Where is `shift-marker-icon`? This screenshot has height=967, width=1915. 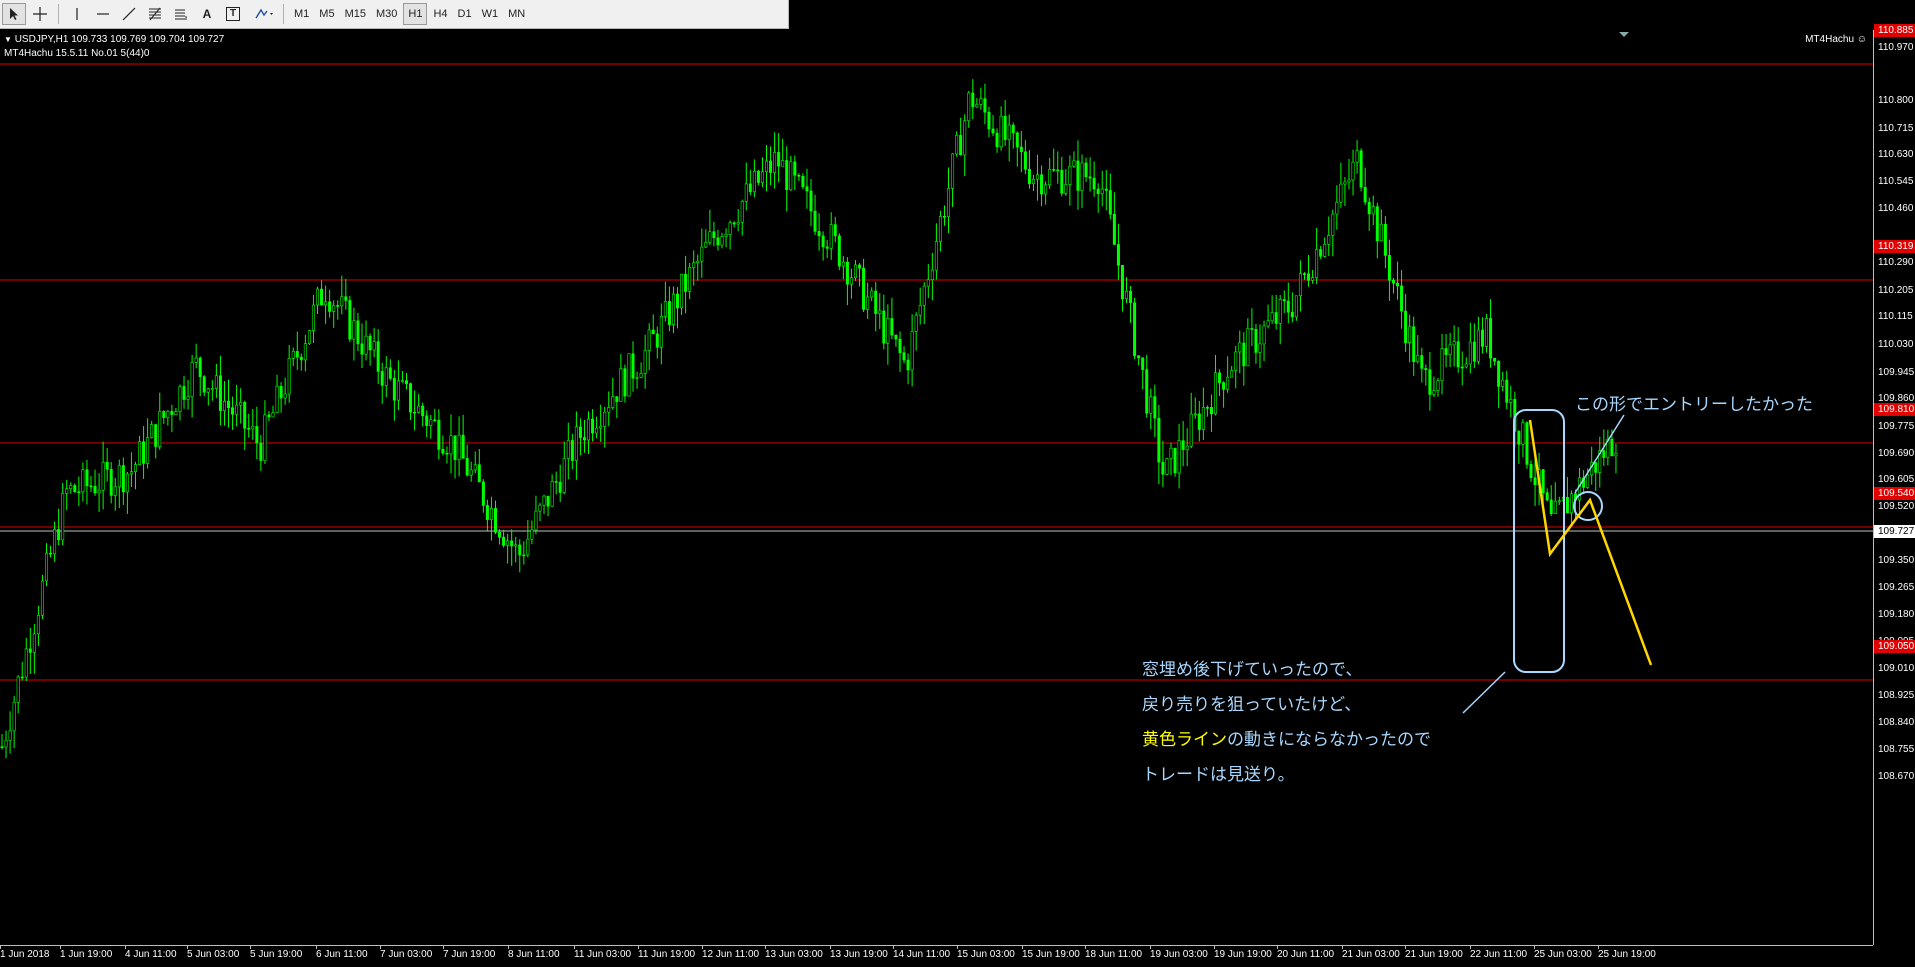
shift-marker-icon is located at coordinates (1624, 34).